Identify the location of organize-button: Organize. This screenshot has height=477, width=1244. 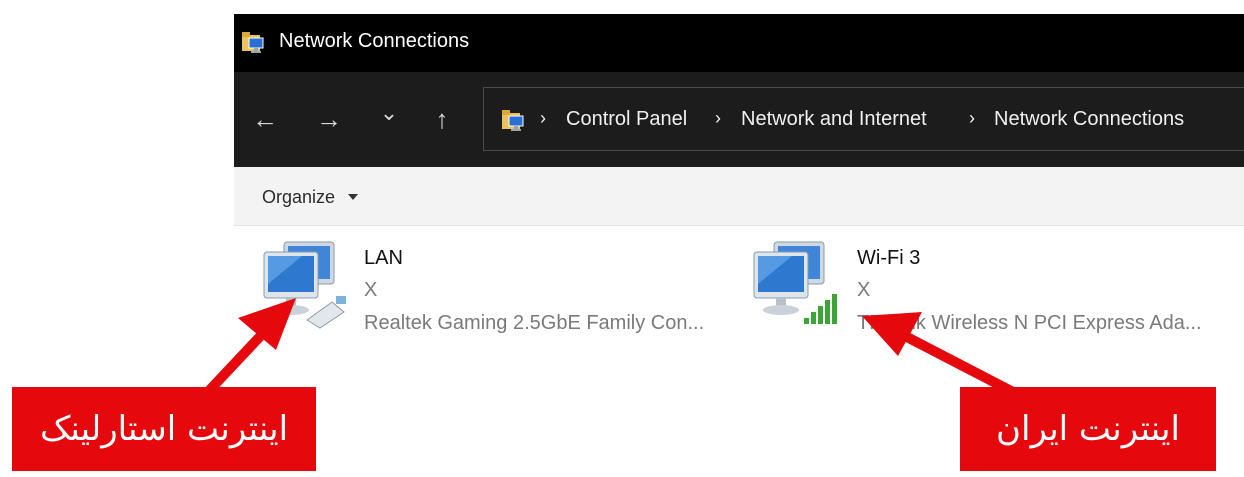
(298, 197).